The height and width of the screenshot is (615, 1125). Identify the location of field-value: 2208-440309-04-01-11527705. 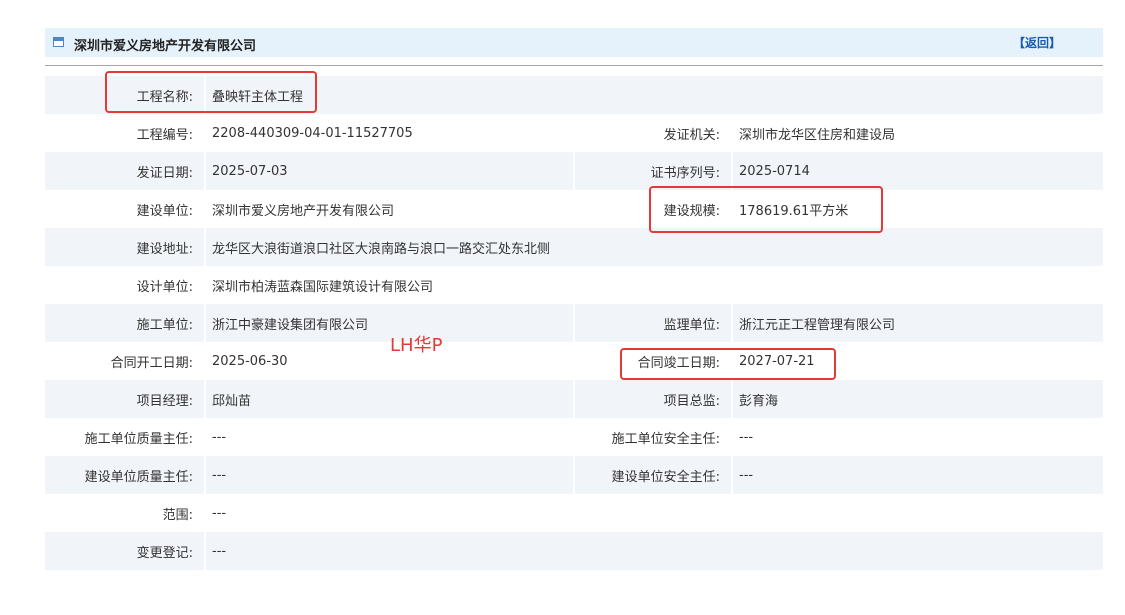
(390, 133).